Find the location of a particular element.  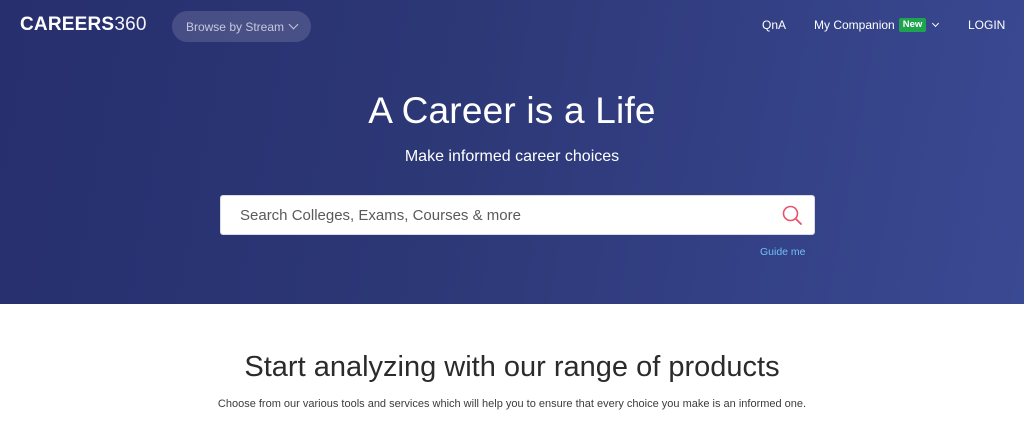

logo-text-light: 360 is located at coordinates (130, 24).